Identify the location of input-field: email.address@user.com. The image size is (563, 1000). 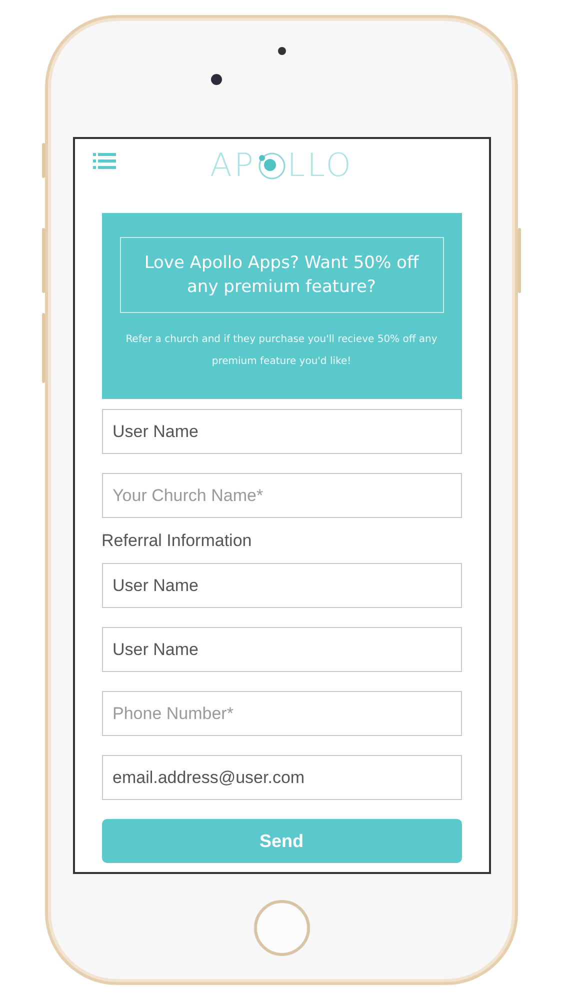
(282, 777).